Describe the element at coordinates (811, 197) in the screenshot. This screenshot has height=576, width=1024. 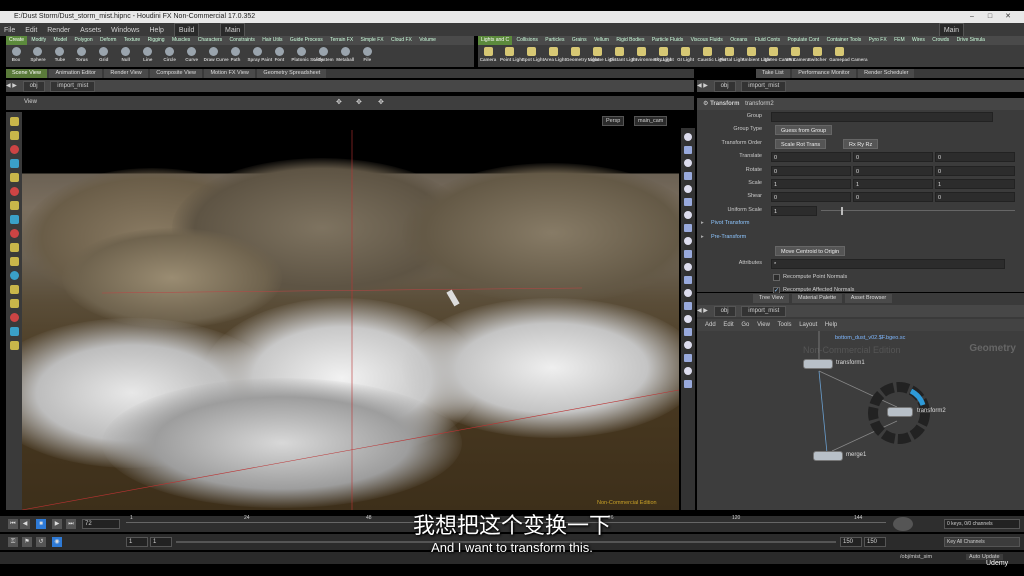
I see `shear-x: 0` at that location.